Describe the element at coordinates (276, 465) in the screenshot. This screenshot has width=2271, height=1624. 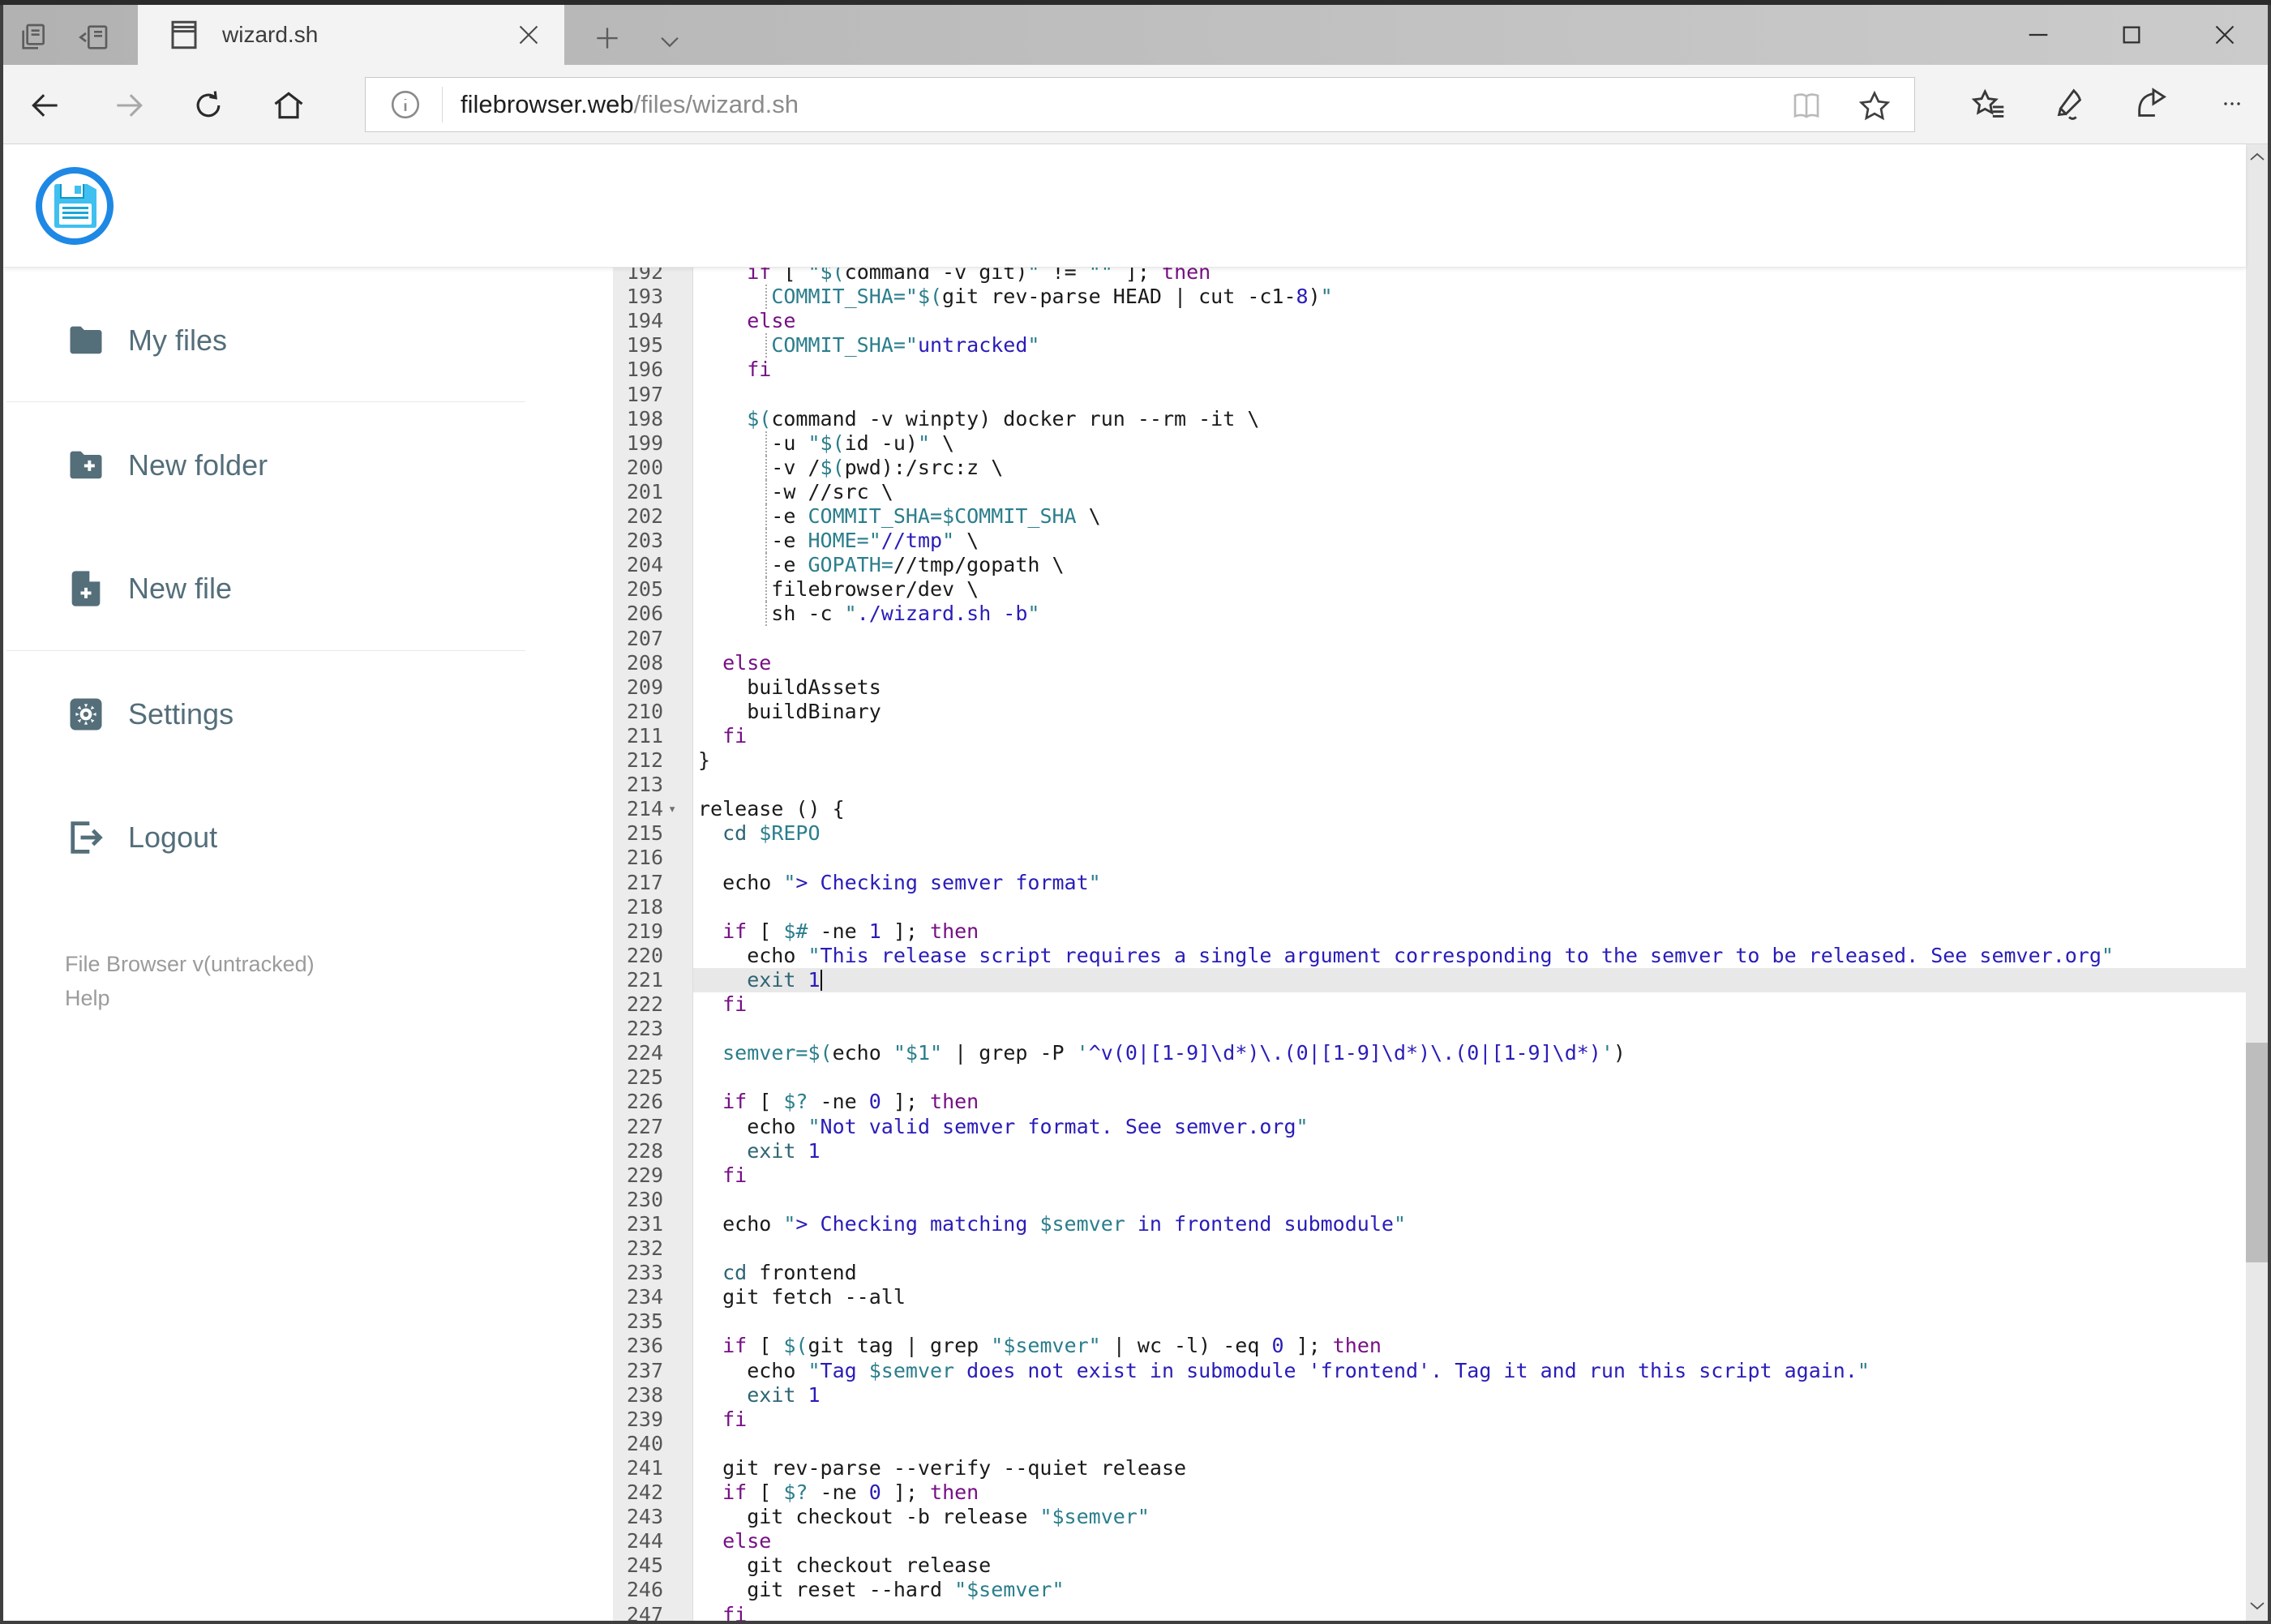
I see `sidebar-item-new-folder: New folder` at that location.